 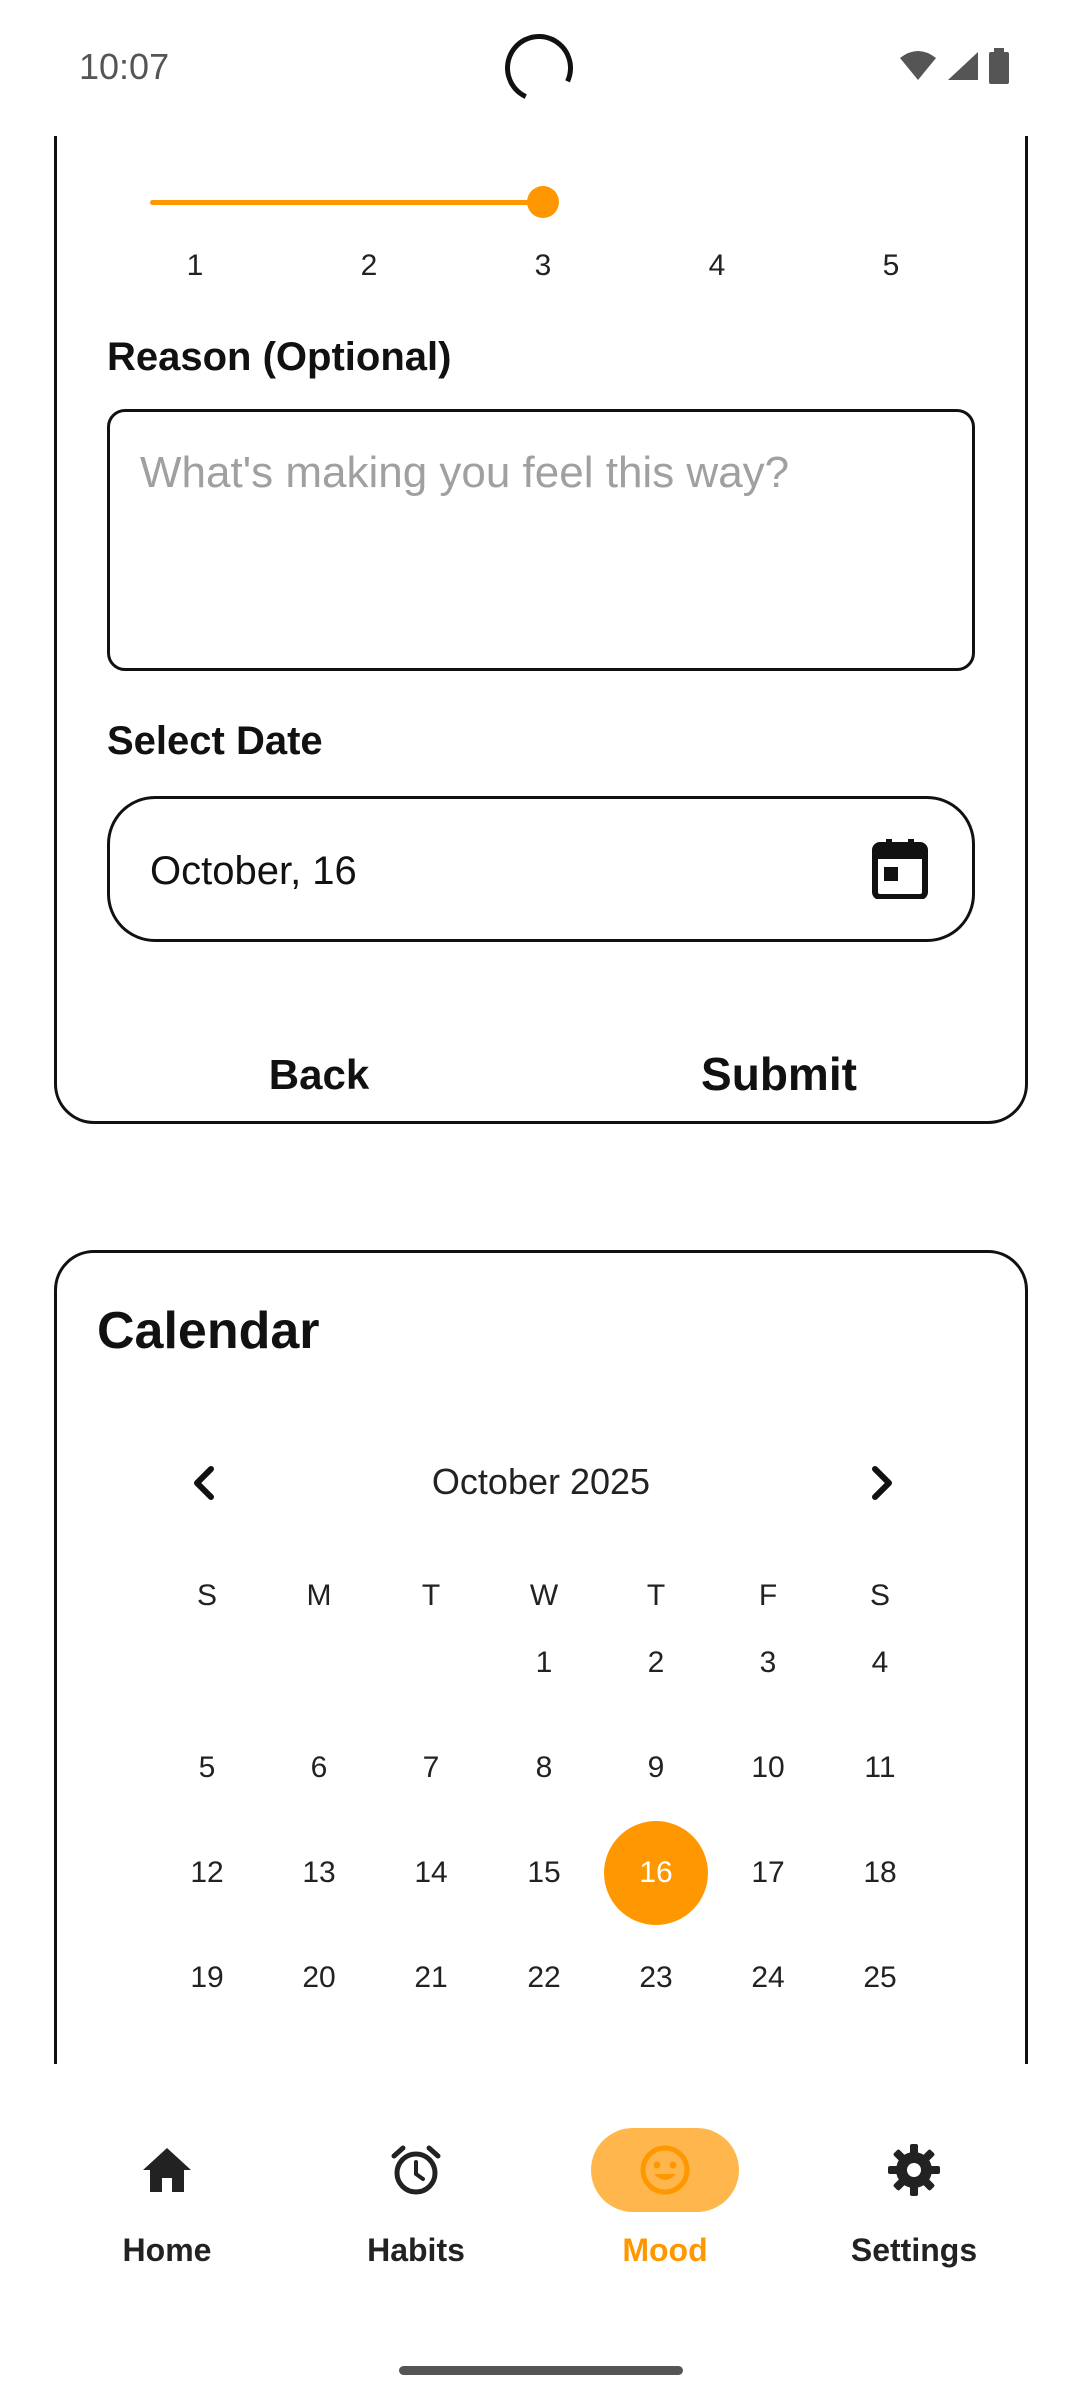 I want to click on calendar-day: 10, so click(x=768, y=1768).